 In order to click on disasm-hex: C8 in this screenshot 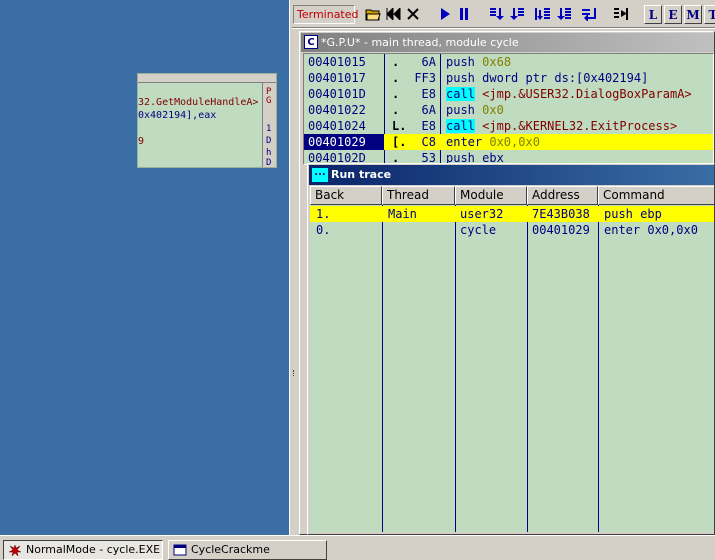, I will do `click(428, 142)`.